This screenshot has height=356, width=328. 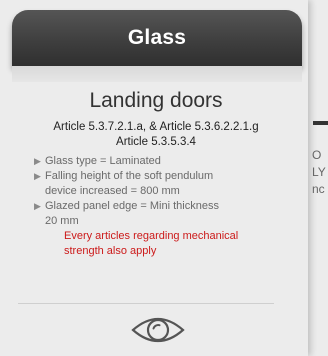 What do you see at coordinates (156, 142) in the screenshot?
I see `article-line-2: Article 5.3.5.3.4` at bounding box center [156, 142].